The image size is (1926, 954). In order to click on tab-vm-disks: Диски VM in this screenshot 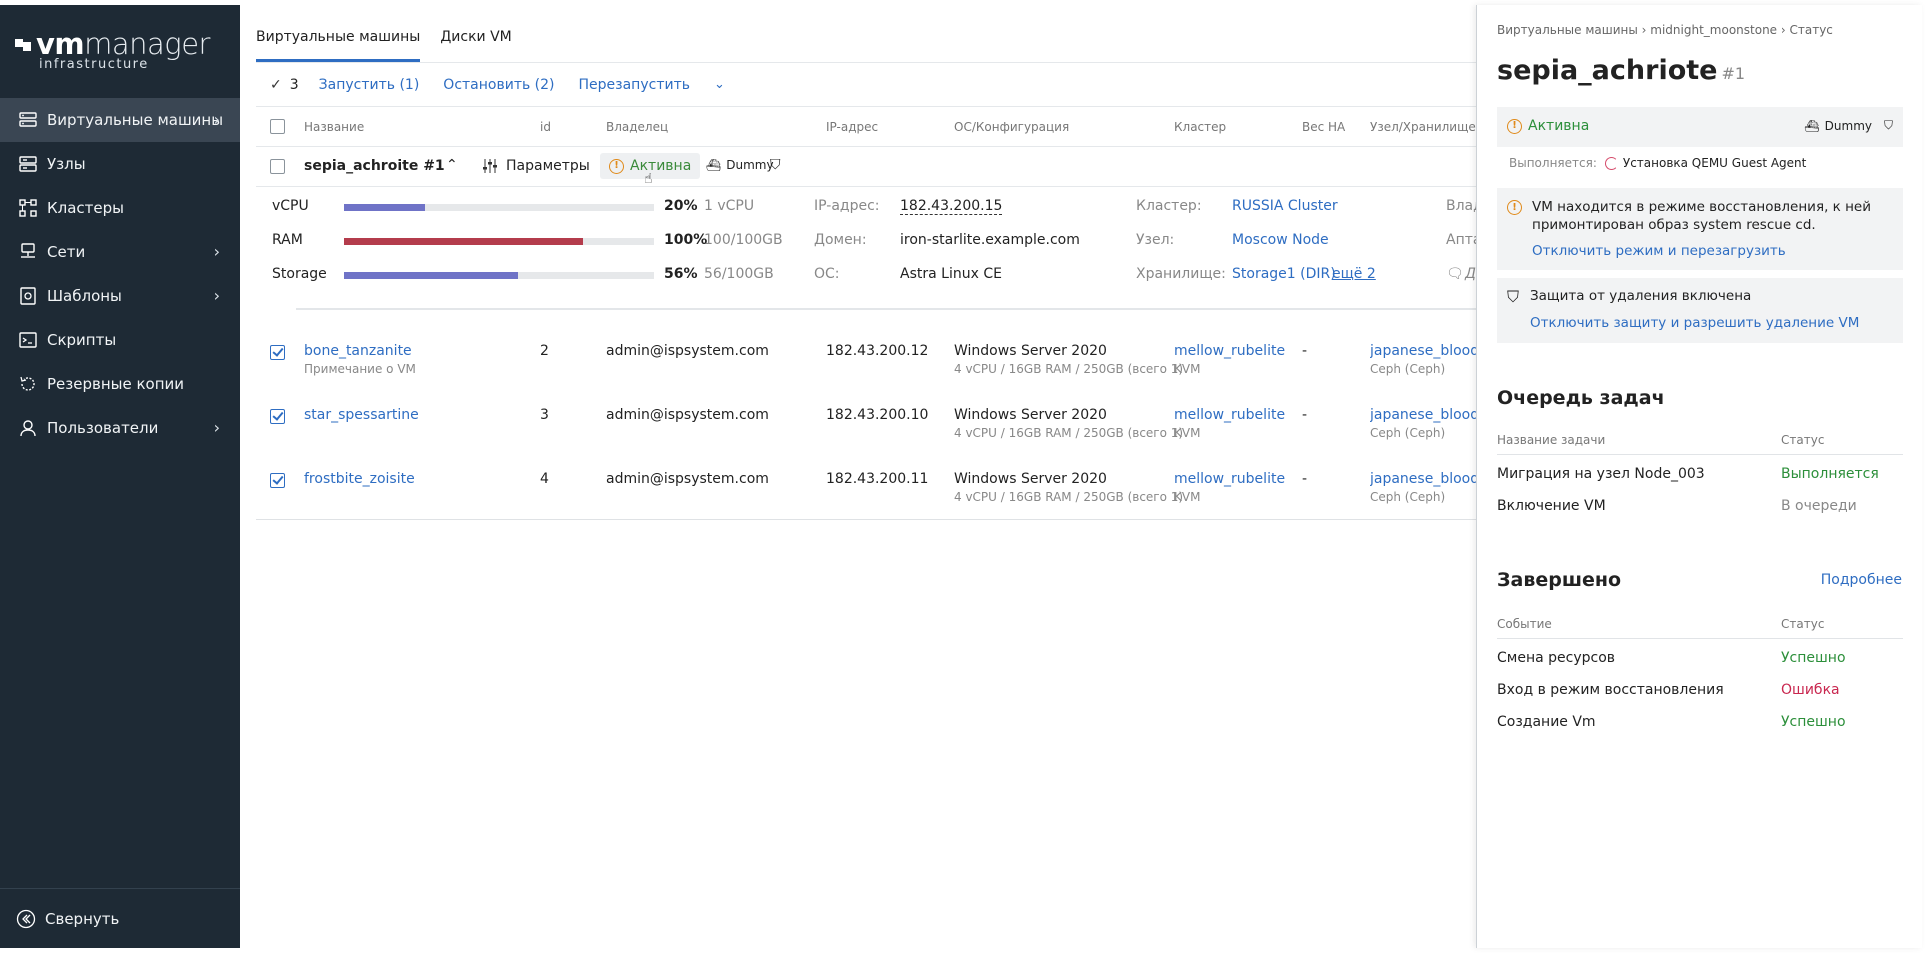, I will do `click(475, 33)`.